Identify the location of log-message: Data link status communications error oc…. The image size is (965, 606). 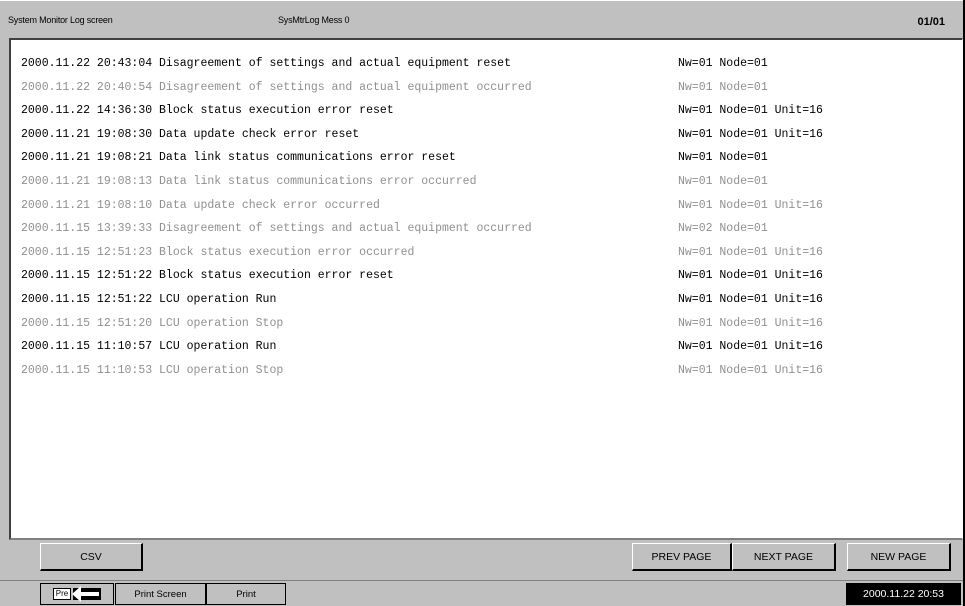
(318, 181).